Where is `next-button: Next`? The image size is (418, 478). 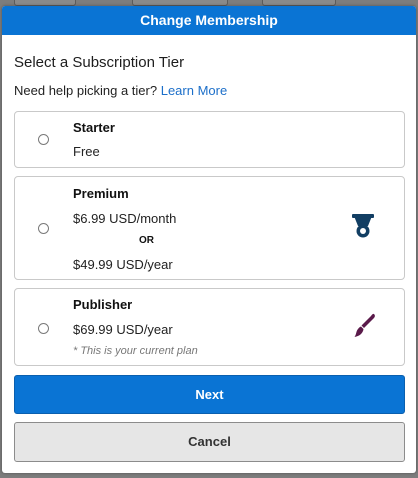
next-button: Next is located at coordinates (209, 394).